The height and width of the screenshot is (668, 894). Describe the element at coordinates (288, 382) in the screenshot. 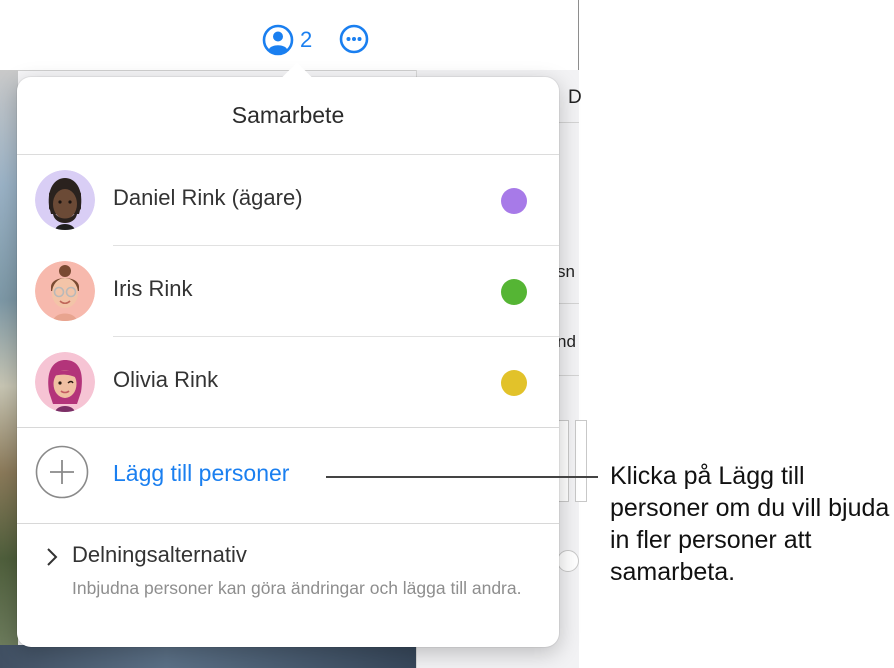

I see `participant-row: Olivia Rink` at that location.